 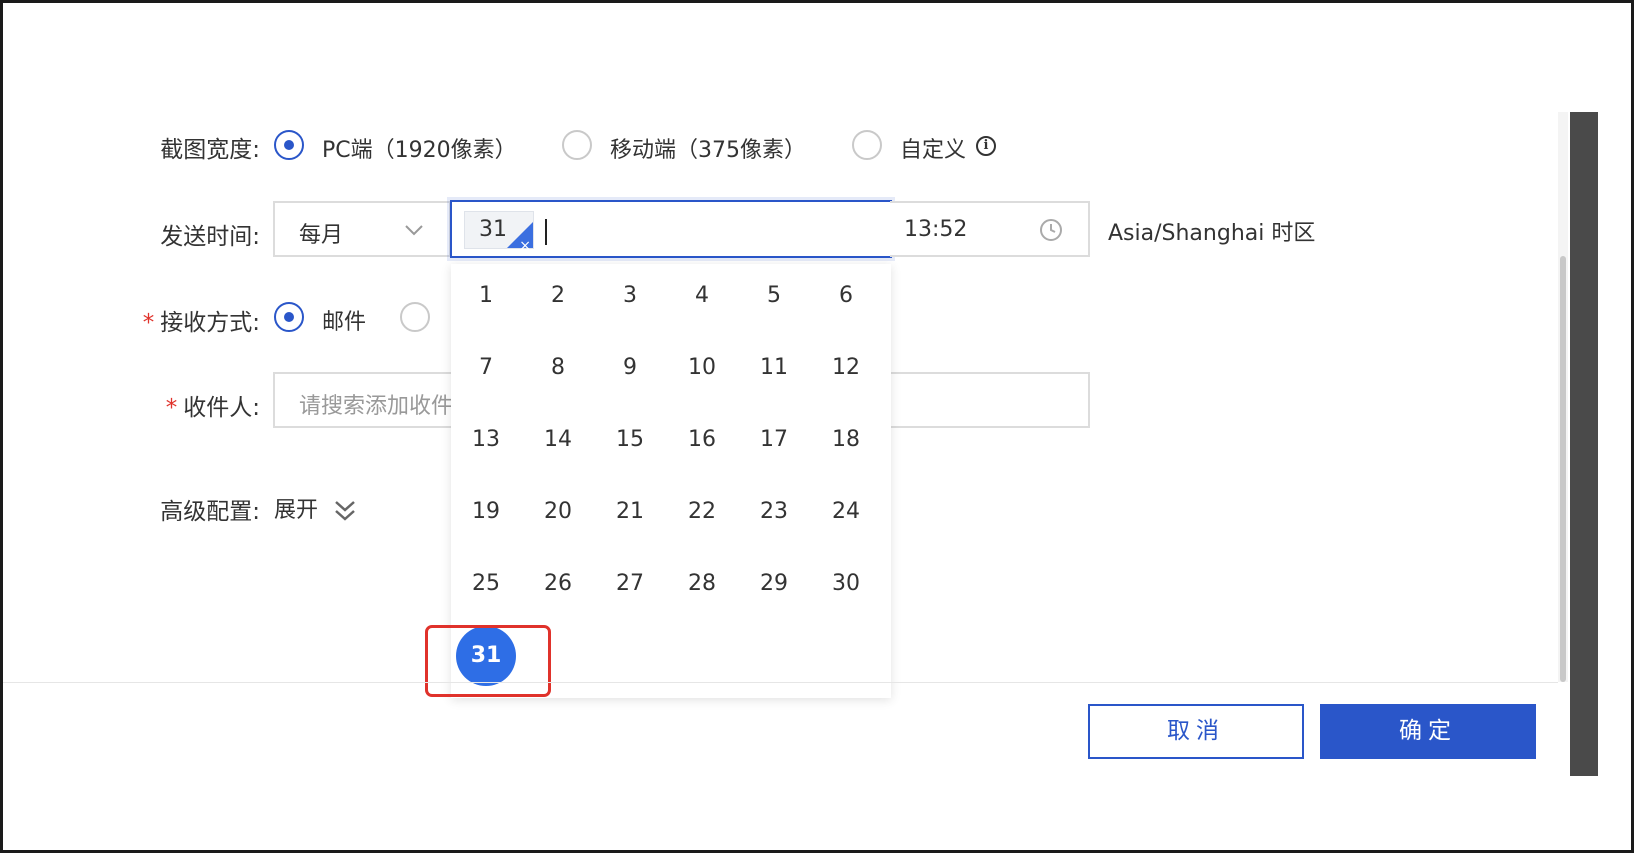 I want to click on radio-pc-label: PC端（1920像素）, so click(x=419, y=148).